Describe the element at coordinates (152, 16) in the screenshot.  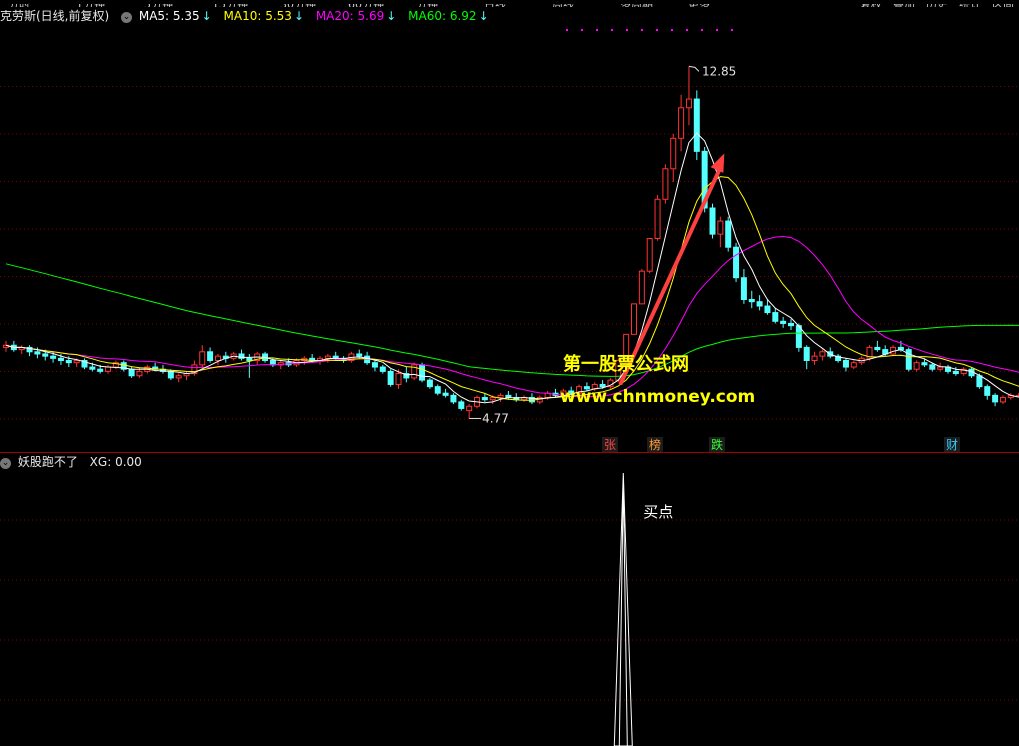
I see `ma5-label: MA5` at that location.